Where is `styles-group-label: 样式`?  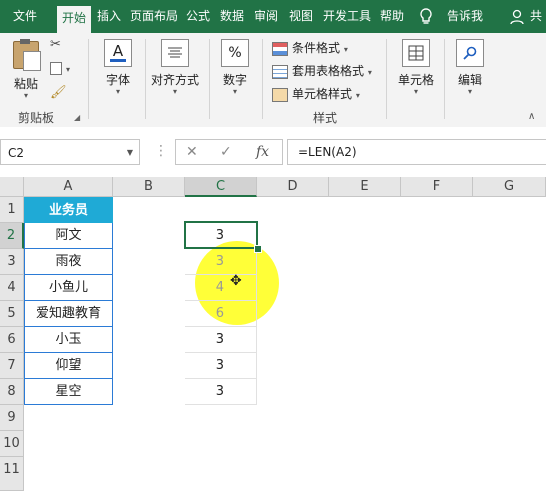
styles-group-label: 样式 is located at coordinates (324, 118).